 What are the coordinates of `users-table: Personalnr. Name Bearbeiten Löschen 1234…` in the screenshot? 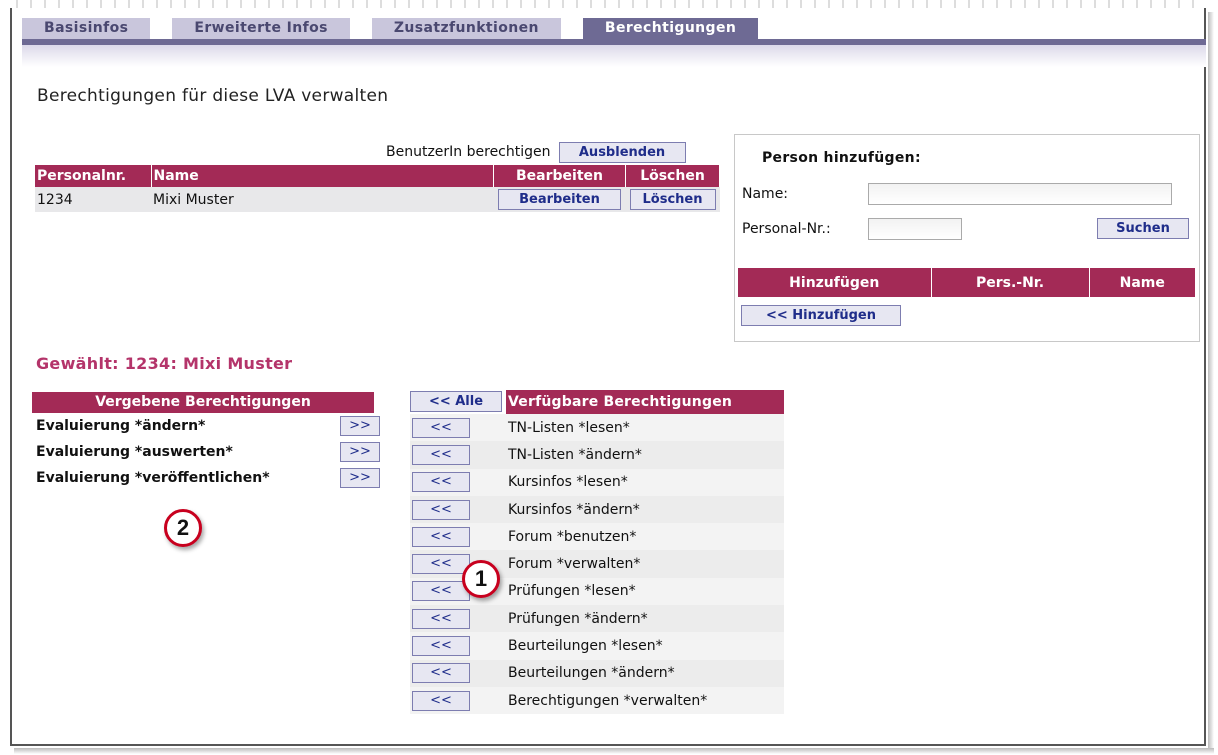 It's located at (377, 188).